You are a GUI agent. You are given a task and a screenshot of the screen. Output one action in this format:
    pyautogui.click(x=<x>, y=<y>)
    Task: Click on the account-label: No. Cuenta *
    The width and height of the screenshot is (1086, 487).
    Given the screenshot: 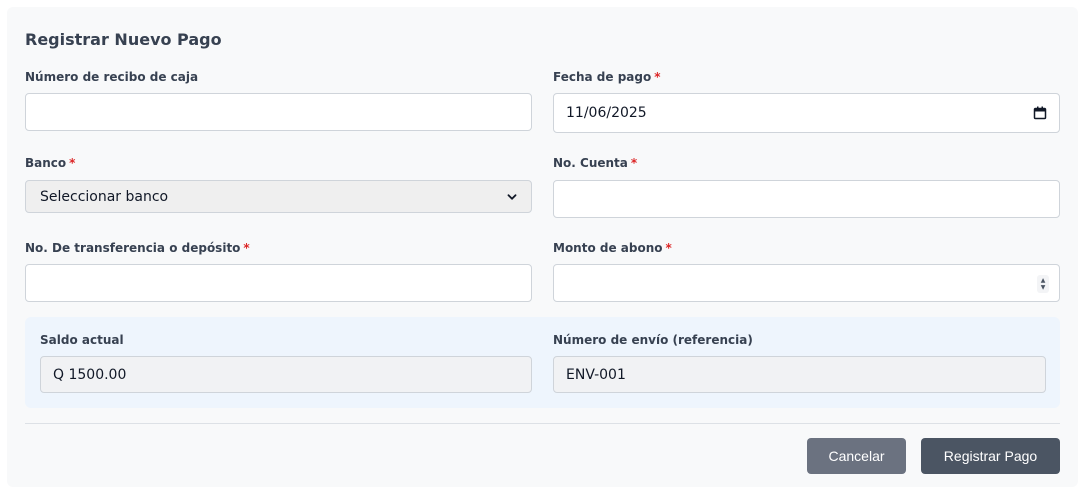 What is the action you would take?
    pyautogui.click(x=595, y=163)
    